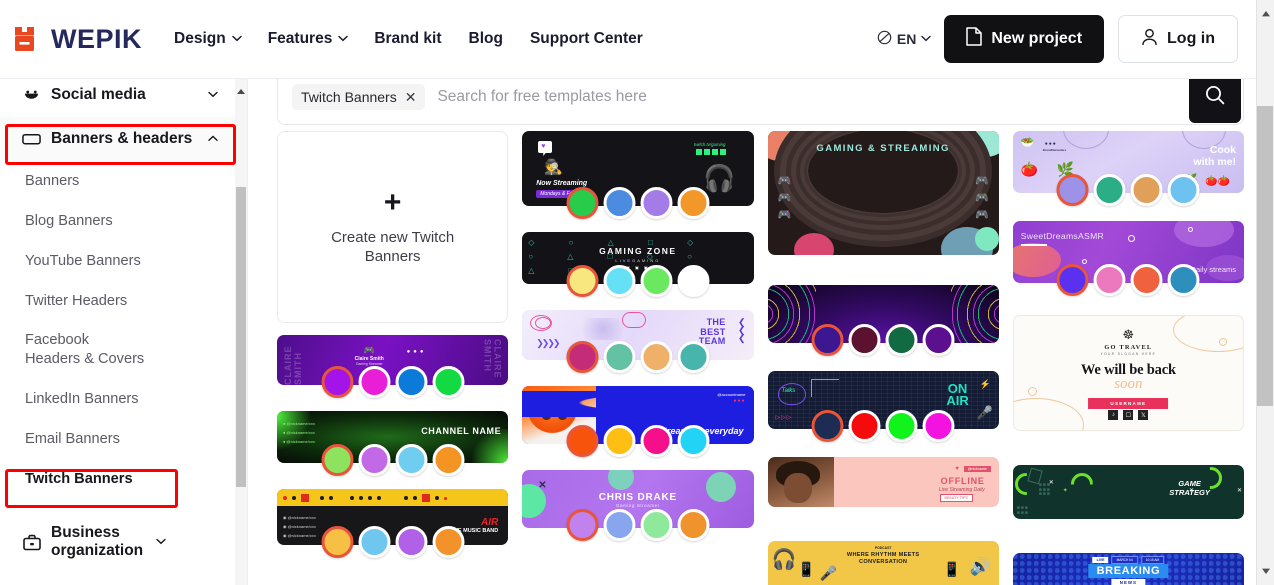 The height and width of the screenshot is (585, 1274). I want to click on close-icon: ✕, so click(411, 97).